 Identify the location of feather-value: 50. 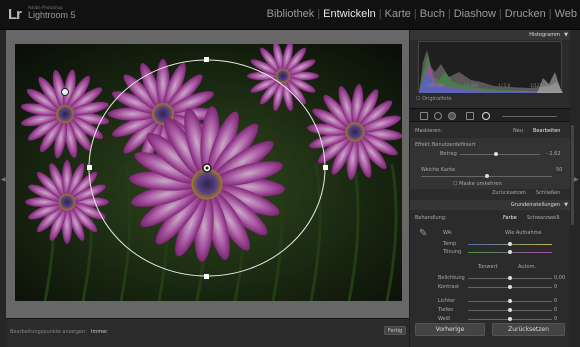
(559, 170).